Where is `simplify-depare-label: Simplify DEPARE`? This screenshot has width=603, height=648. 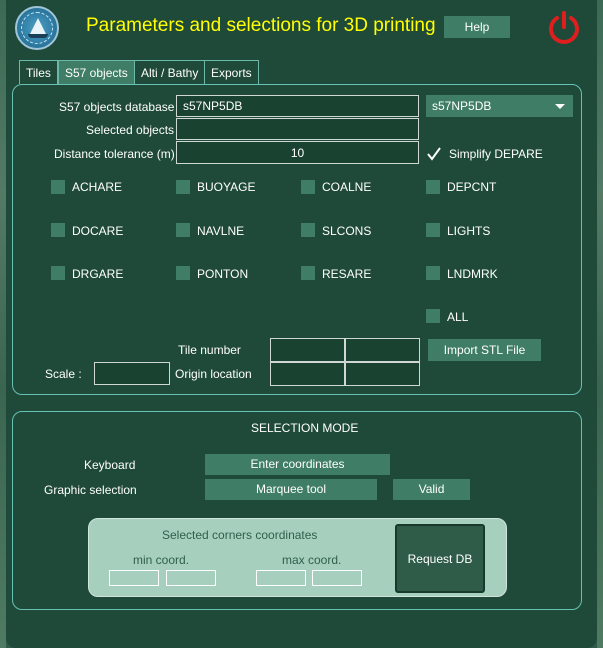 simplify-depare-label: Simplify DEPARE is located at coordinates (496, 154).